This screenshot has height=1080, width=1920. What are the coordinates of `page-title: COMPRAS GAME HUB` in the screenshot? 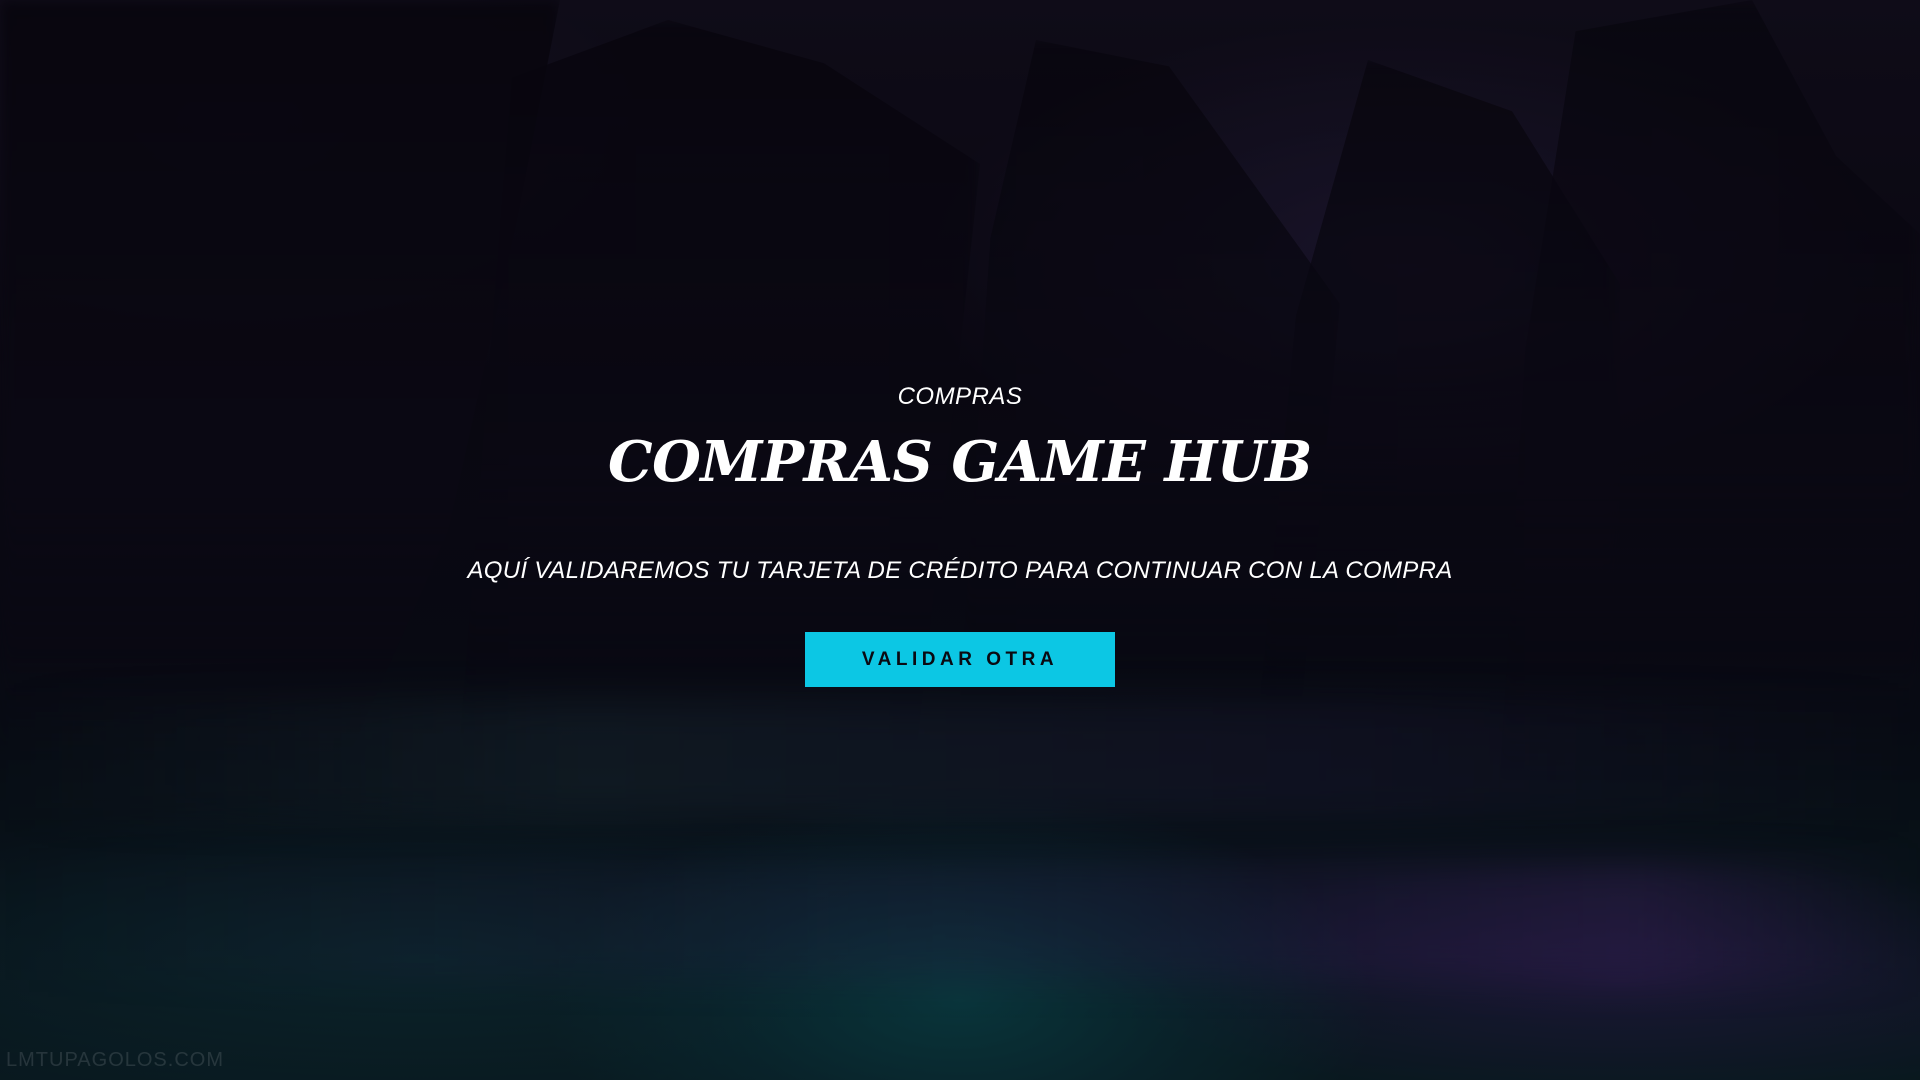 It's located at (960, 462).